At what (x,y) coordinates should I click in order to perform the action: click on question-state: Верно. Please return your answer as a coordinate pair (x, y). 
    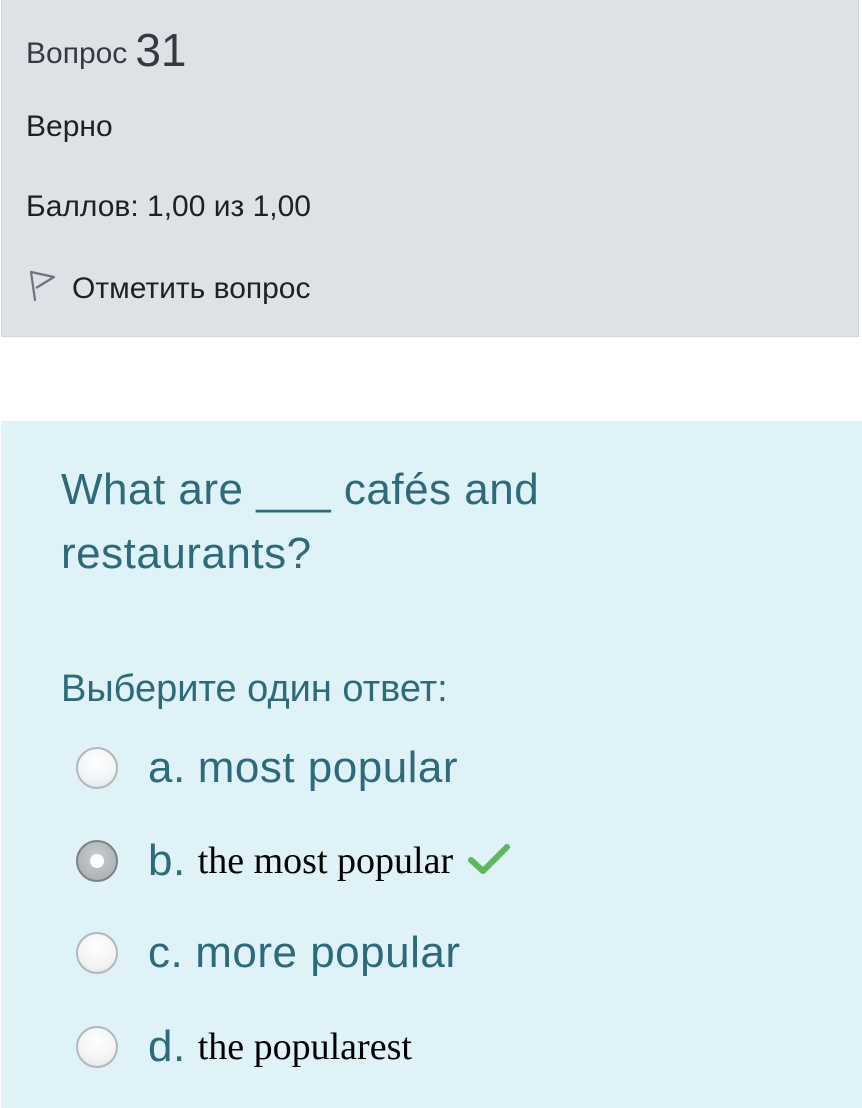
    Looking at the image, I should click on (69, 126).